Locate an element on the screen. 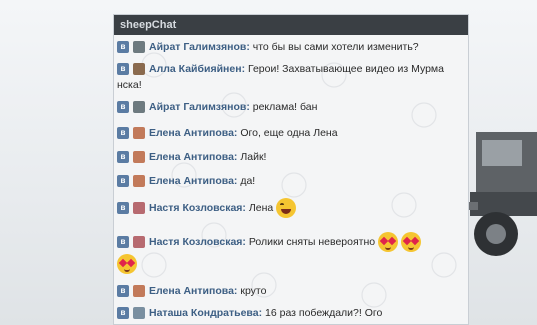 This screenshot has width=537, height=325. message-text-continued: нска! is located at coordinates (129, 85).